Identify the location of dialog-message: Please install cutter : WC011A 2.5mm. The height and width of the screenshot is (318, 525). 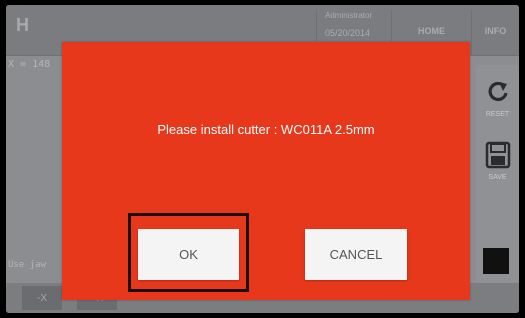
(266, 129).